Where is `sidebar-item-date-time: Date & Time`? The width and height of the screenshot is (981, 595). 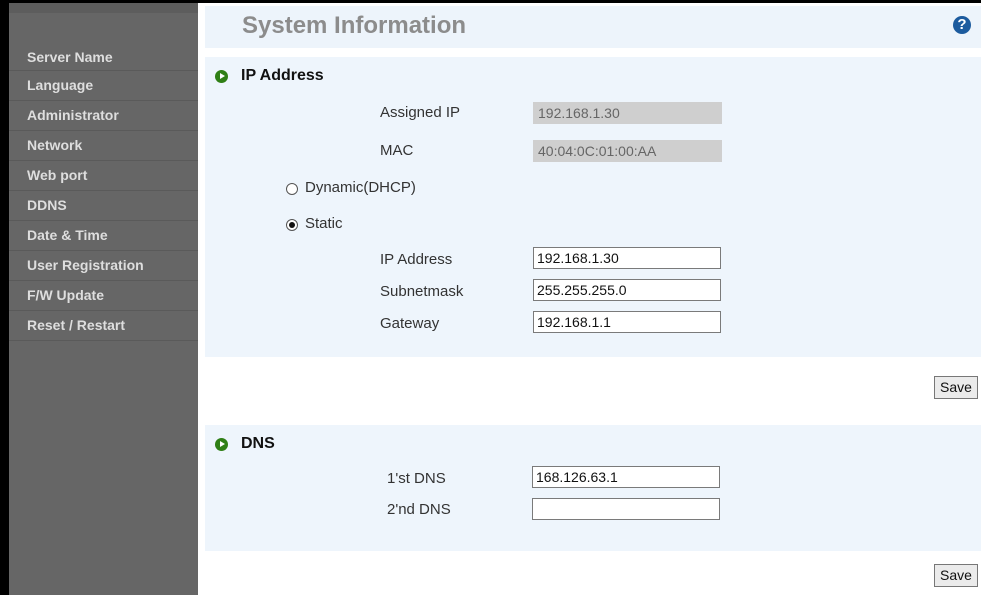
sidebar-item-date-time: Date & Time is located at coordinates (103, 236).